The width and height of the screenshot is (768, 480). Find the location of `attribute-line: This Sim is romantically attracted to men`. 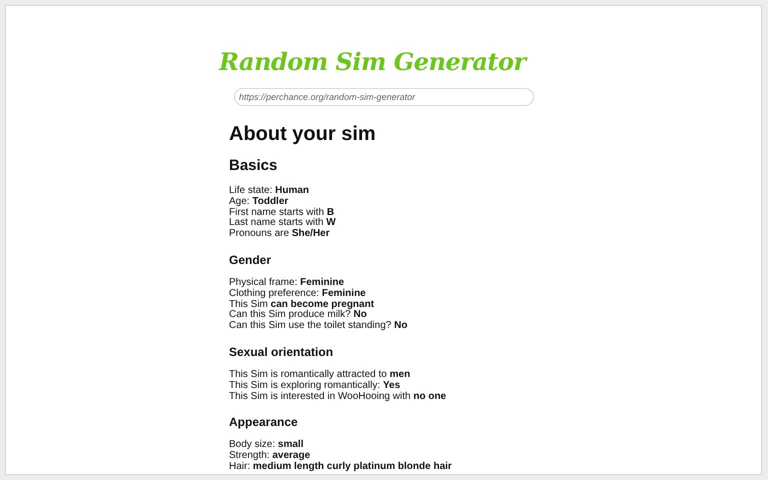

attribute-line: This Sim is romantically attracted to men is located at coordinates (319, 375).